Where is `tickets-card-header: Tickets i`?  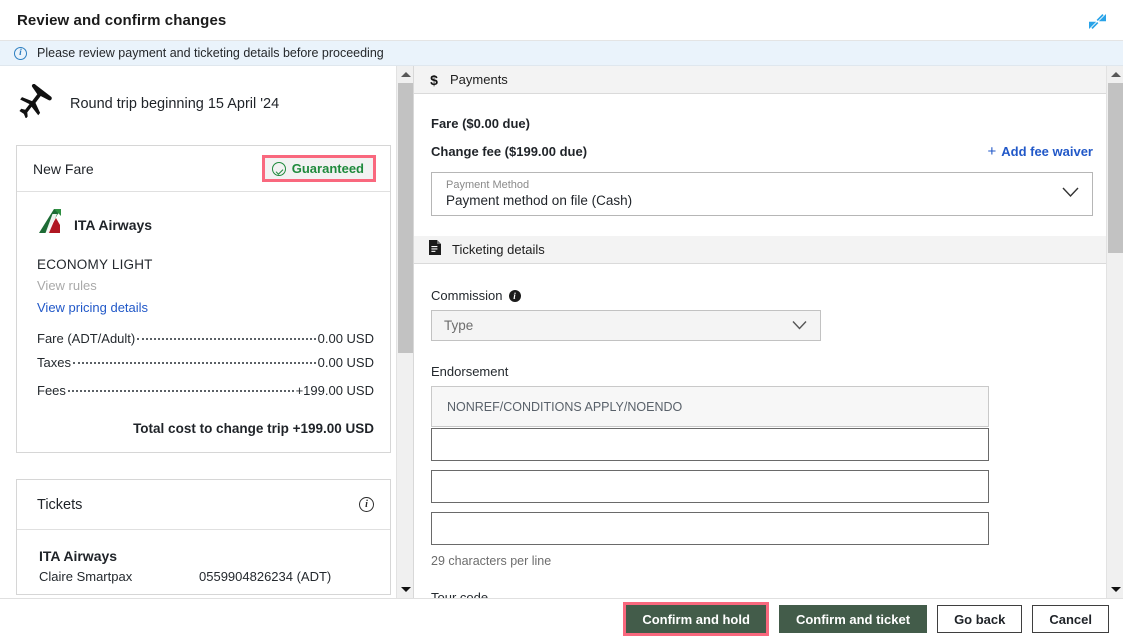 tickets-card-header: Tickets i is located at coordinates (203, 505).